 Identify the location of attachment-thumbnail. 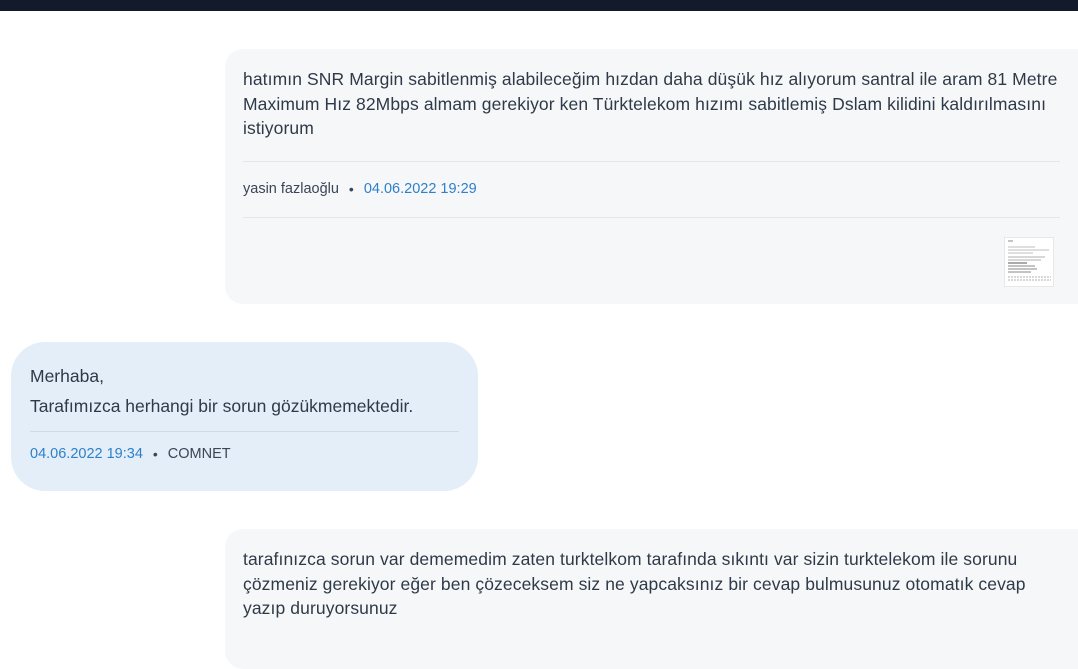
(1029, 261).